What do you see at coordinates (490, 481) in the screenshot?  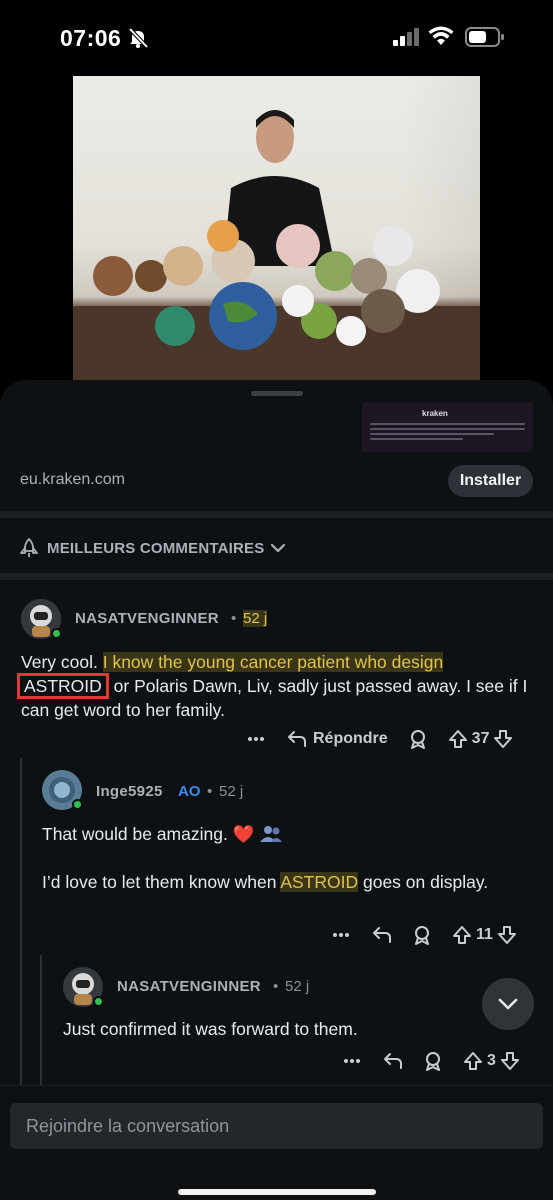 I see `install-button: Installer` at bounding box center [490, 481].